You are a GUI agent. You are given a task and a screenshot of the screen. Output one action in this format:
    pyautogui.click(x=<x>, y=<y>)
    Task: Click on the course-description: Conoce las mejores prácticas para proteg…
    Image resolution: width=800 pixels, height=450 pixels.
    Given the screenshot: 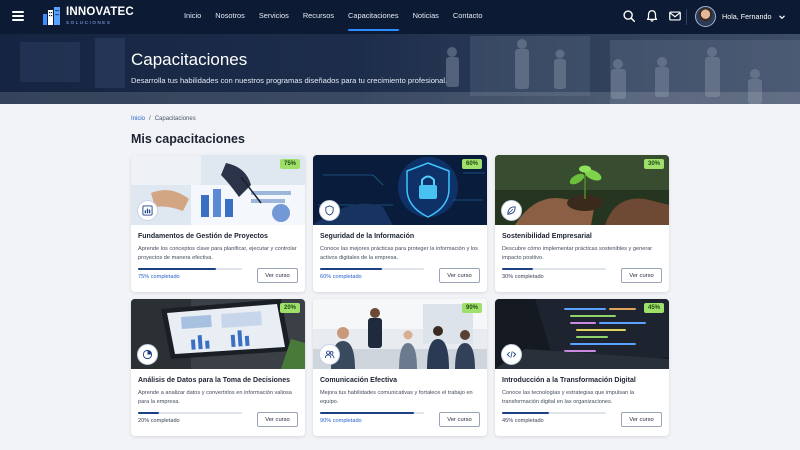 What is the action you would take?
    pyautogui.click(x=399, y=253)
    